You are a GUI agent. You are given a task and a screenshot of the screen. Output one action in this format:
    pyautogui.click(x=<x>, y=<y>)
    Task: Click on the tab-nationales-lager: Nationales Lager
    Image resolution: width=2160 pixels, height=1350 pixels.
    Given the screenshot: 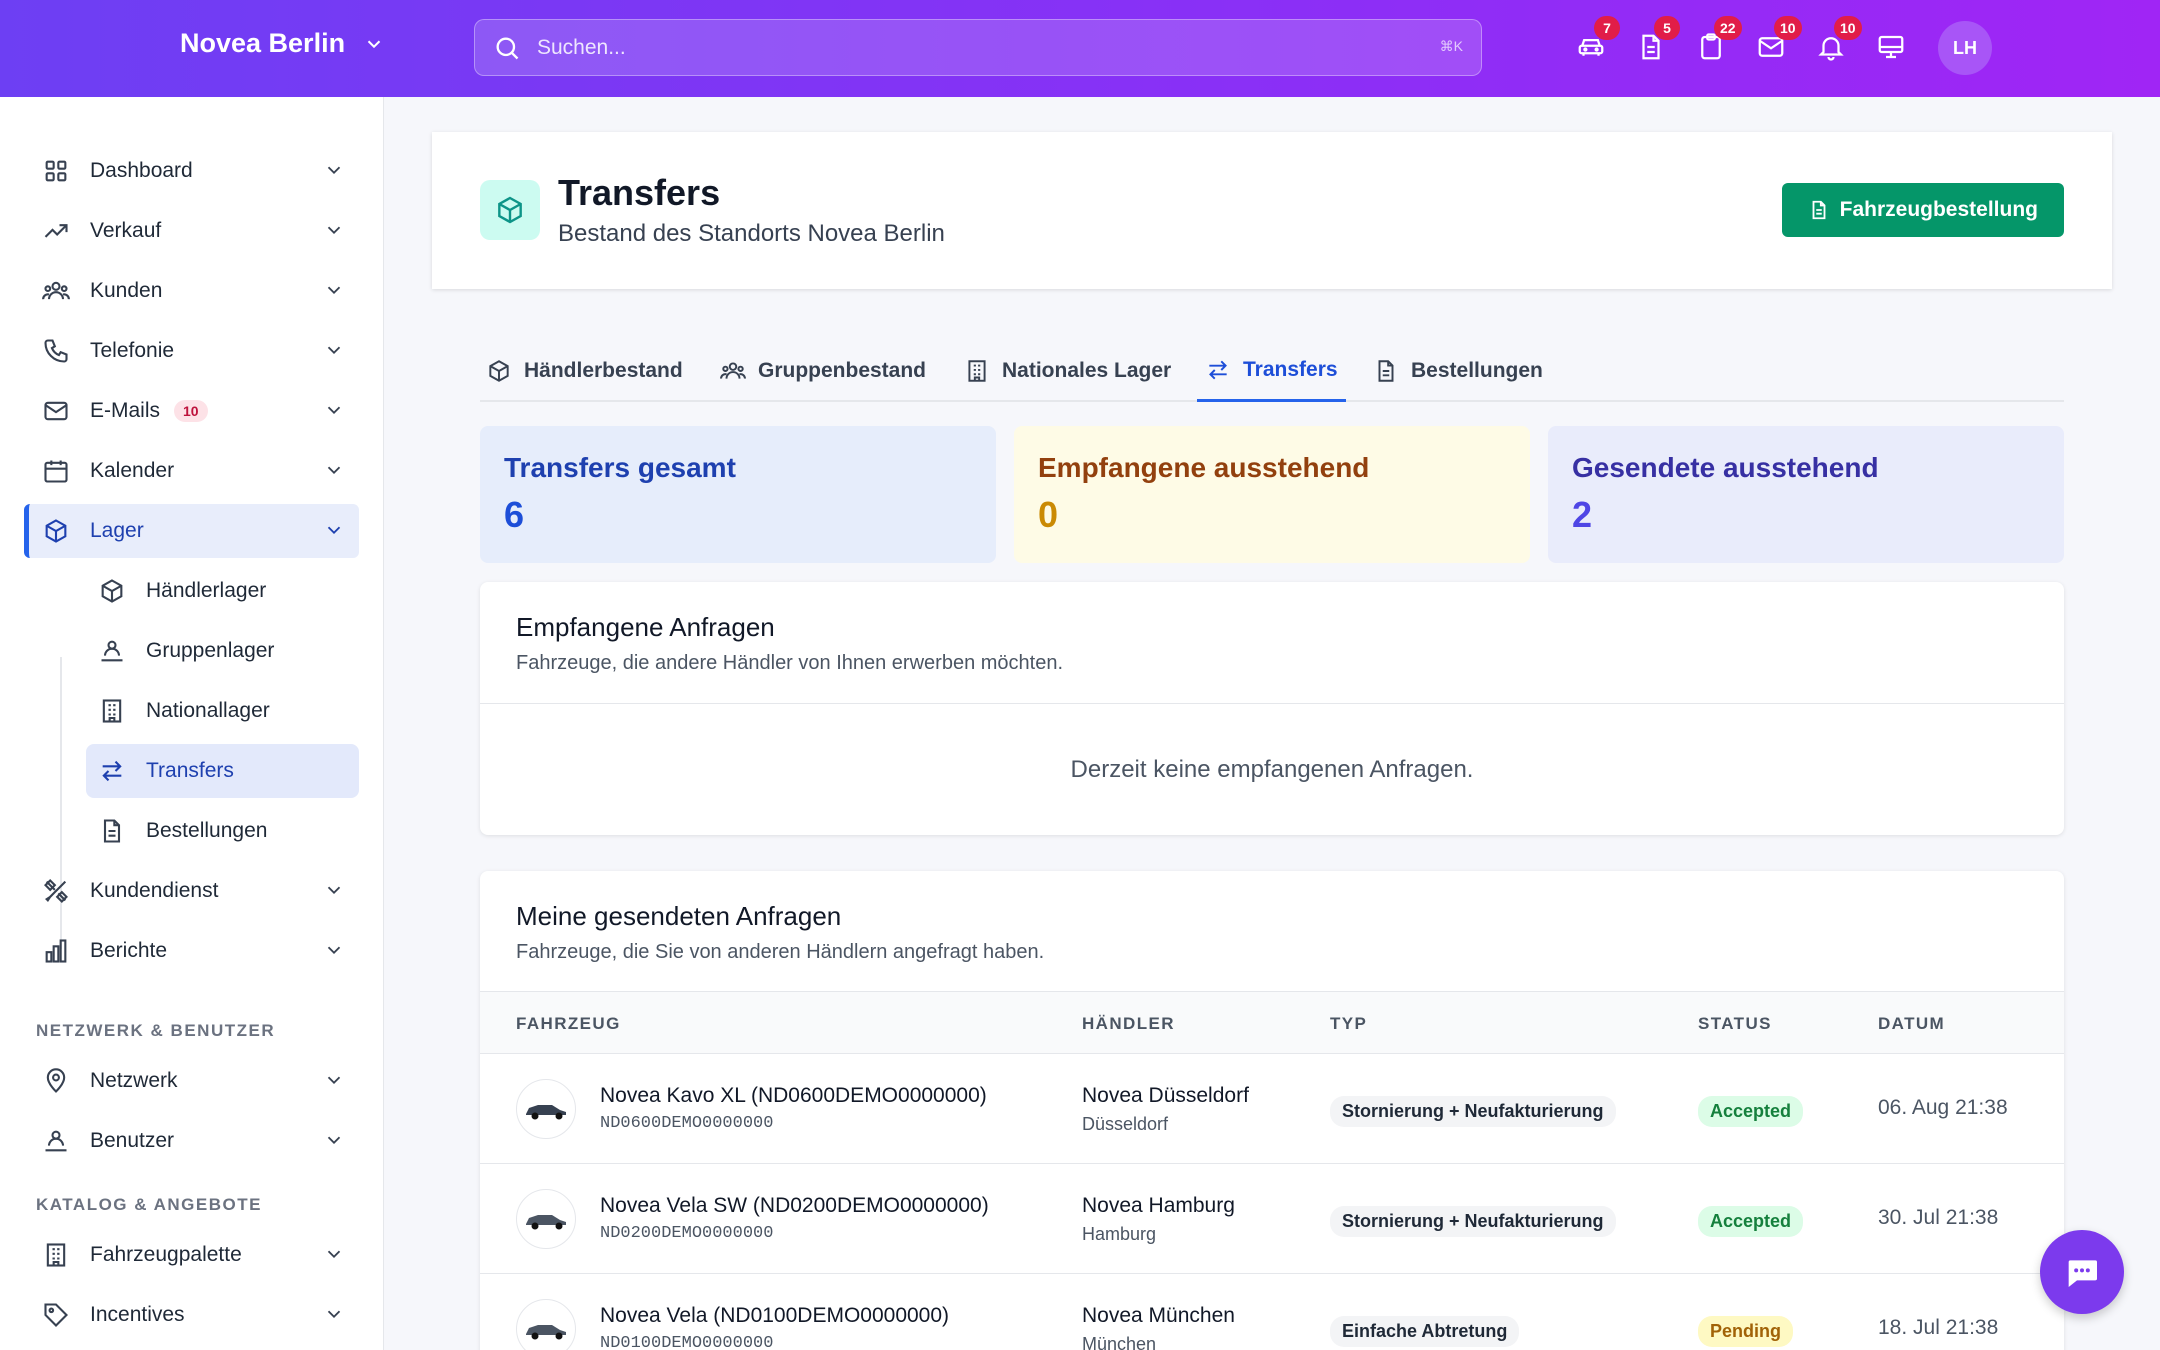 What is the action you would take?
    pyautogui.click(x=1067, y=371)
    